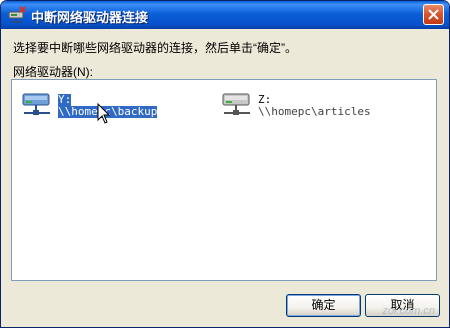 The width and height of the screenshot is (450, 328). I want to click on close-button, so click(433, 14).